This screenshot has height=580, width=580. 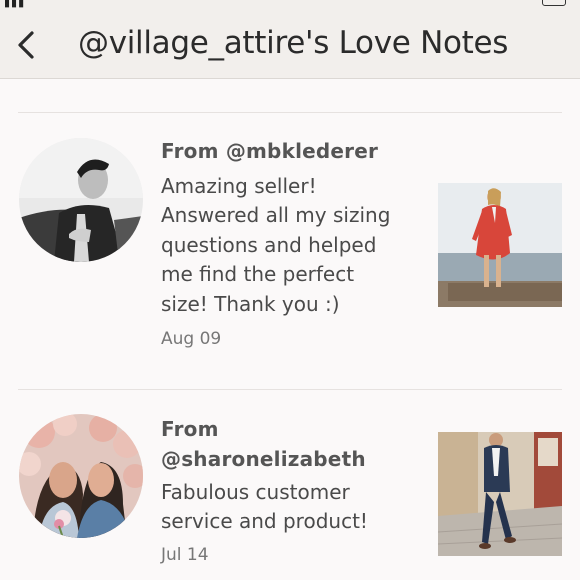 I want to click on note-message: Fabulous customer service and product!, so click(x=296, y=507).